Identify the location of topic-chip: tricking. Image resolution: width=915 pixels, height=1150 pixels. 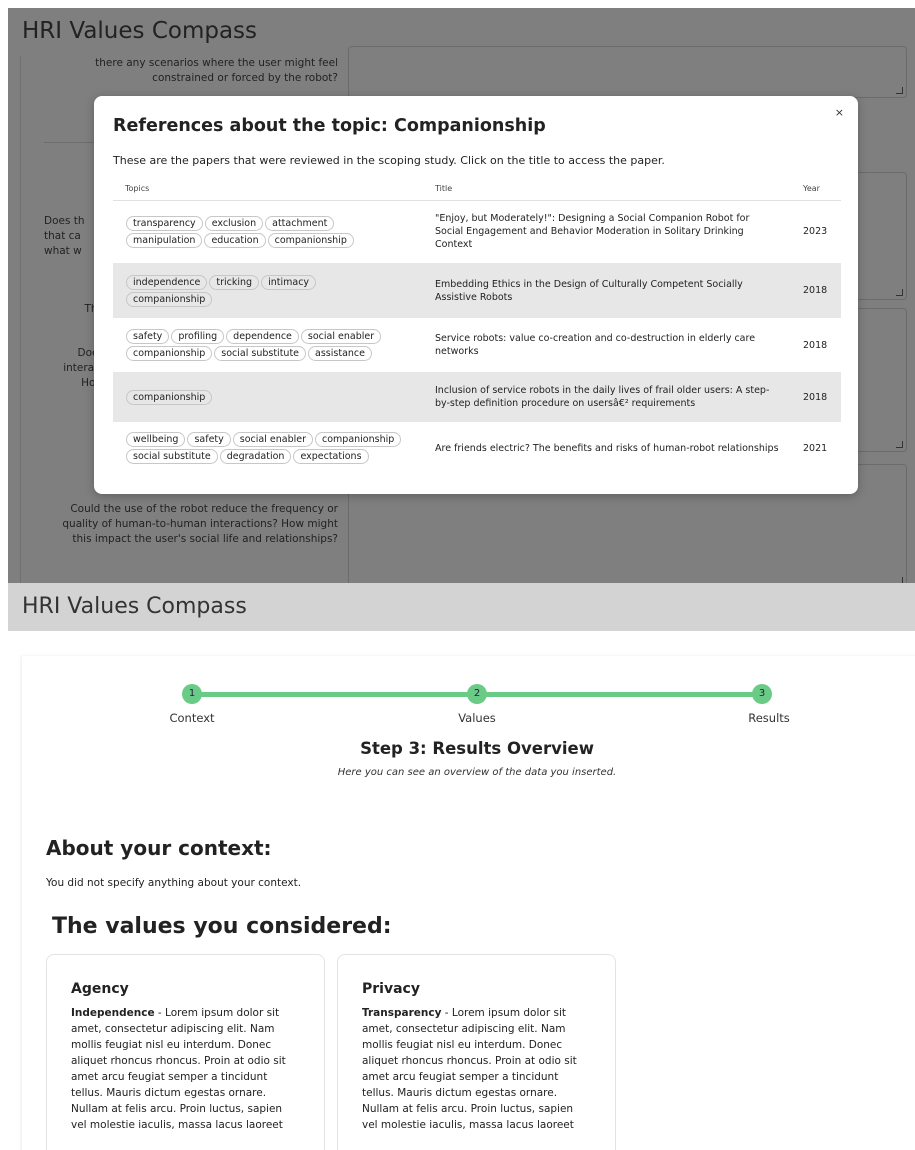
(234, 282).